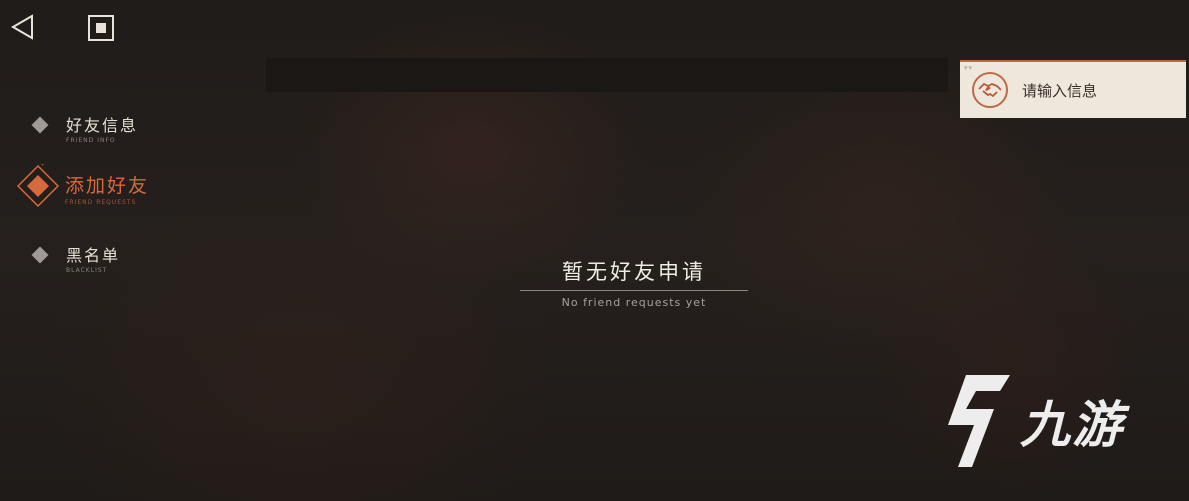 This screenshot has height=501, width=1189. Describe the element at coordinates (38, 186) in the screenshot. I see `active-diamond-icon` at that location.